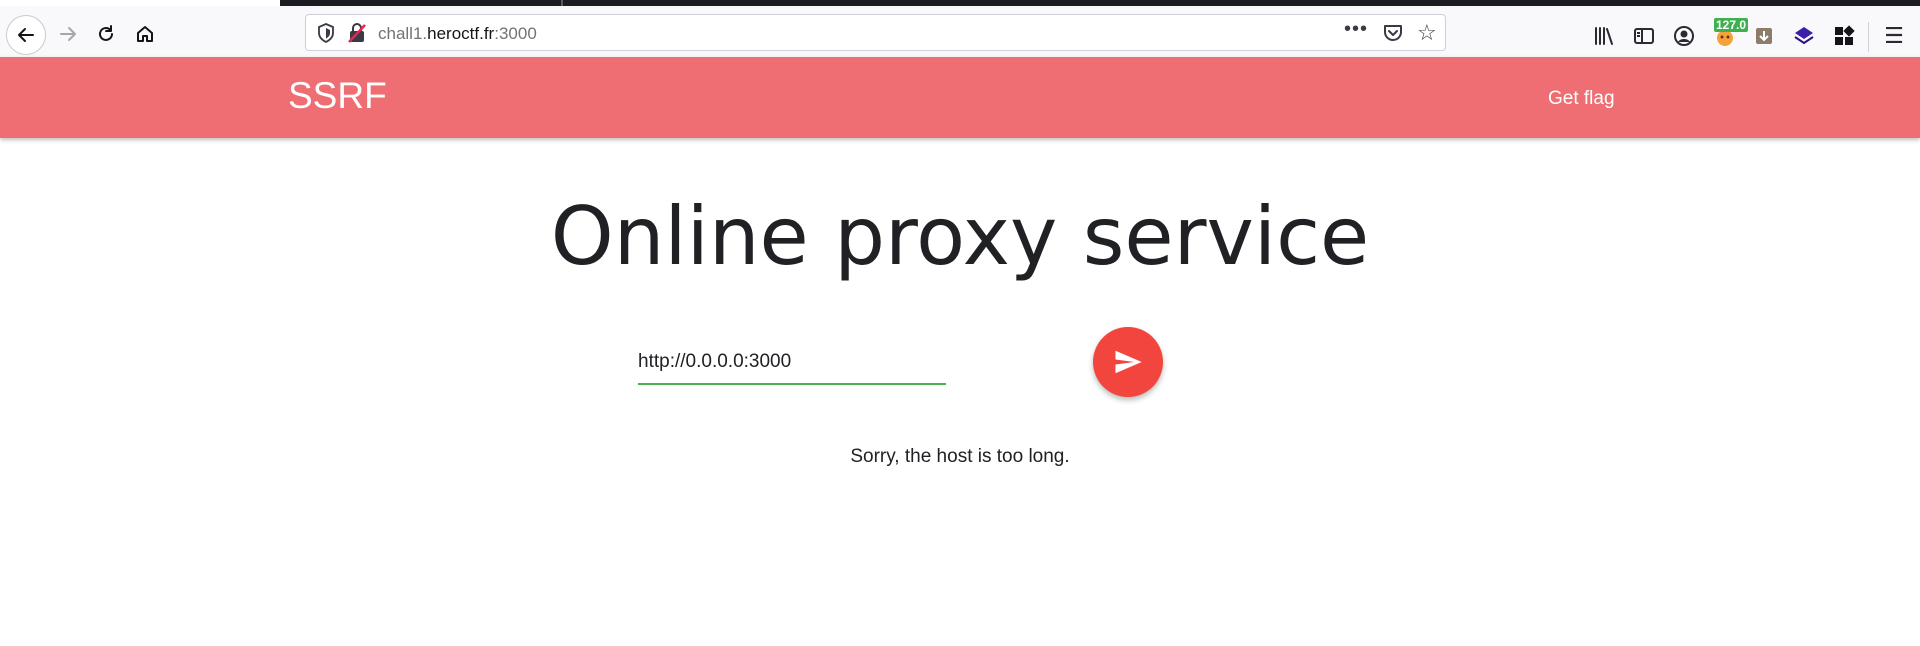 The width and height of the screenshot is (1920, 646). Describe the element at coordinates (1393, 33) in the screenshot. I see `pocket-icon` at that location.